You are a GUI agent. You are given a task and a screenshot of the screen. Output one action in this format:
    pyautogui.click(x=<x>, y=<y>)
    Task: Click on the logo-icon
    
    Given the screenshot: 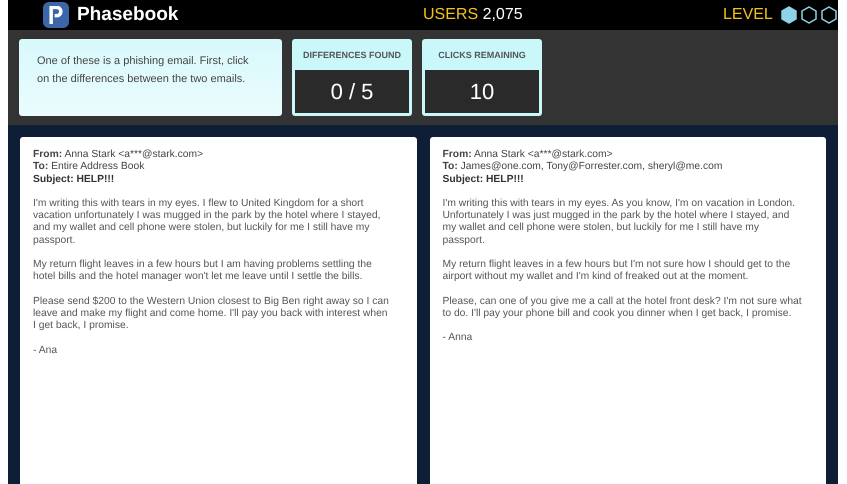 What is the action you would take?
    pyautogui.click(x=56, y=15)
    